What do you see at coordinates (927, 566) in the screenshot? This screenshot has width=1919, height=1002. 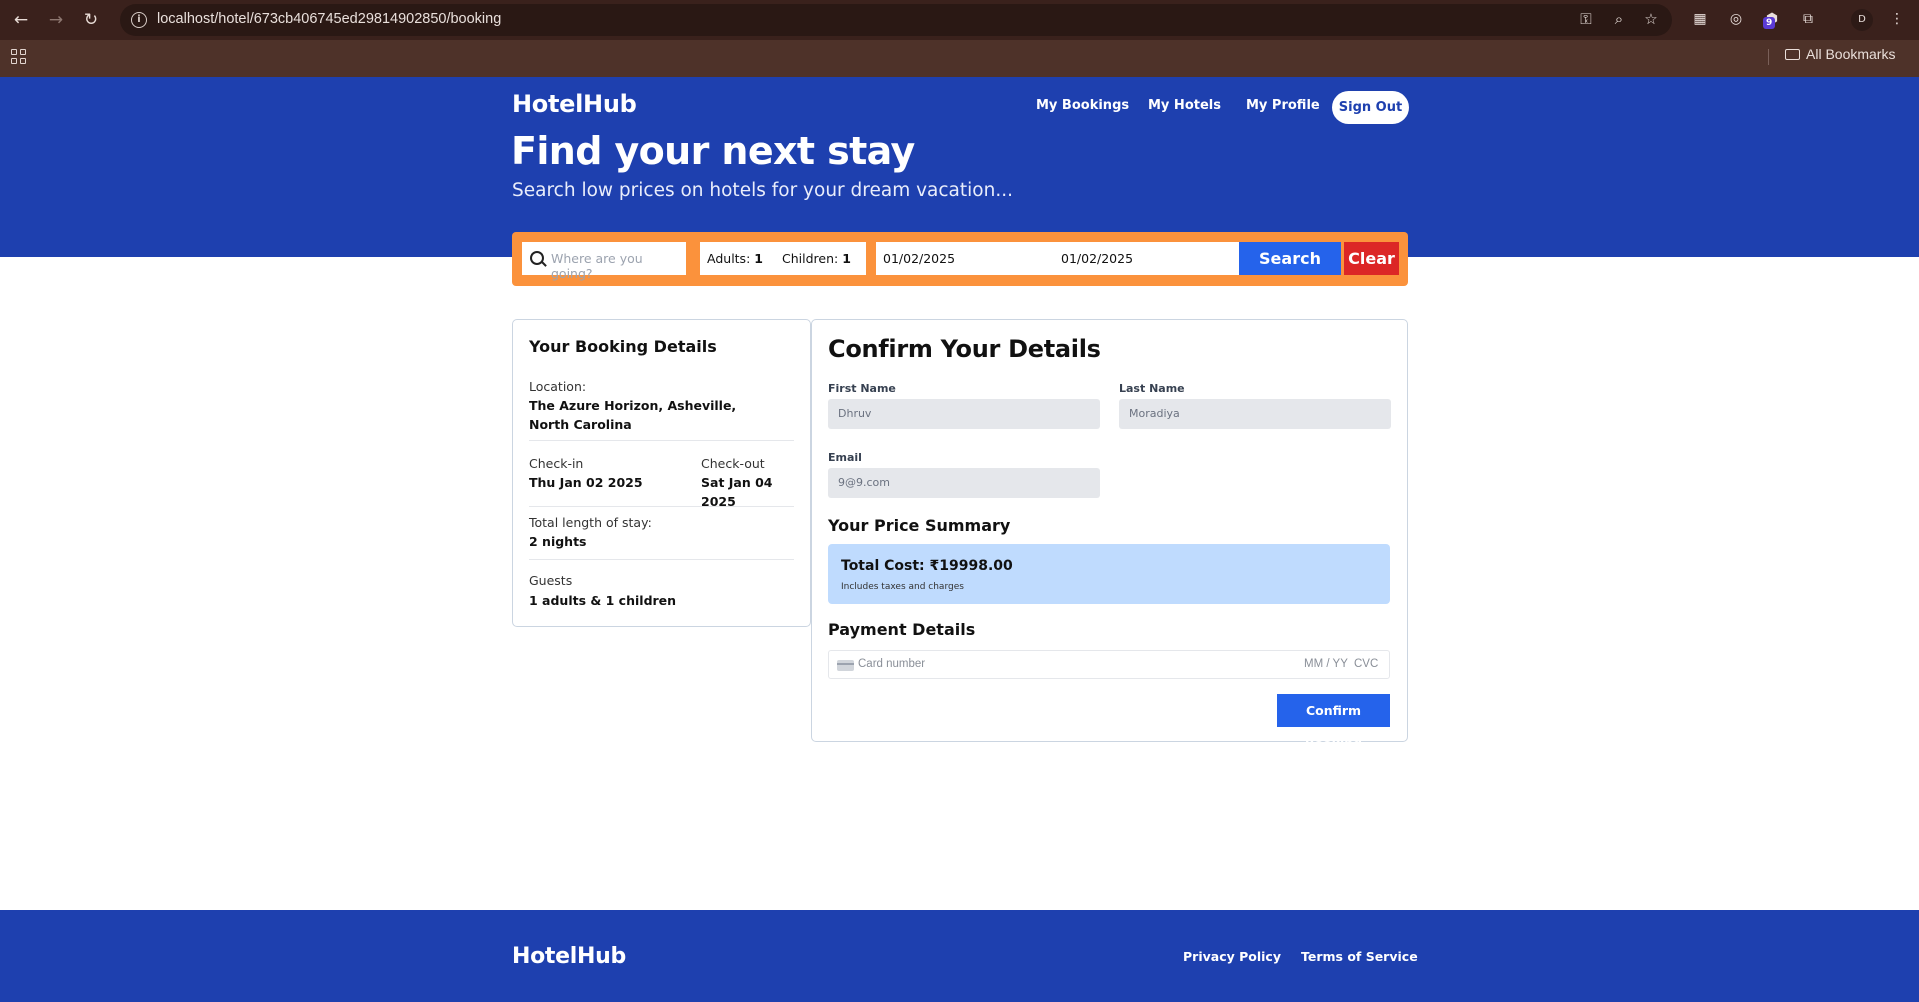 I see `total-cost: Total Cost: ₹19998.00` at bounding box center [927, 566].